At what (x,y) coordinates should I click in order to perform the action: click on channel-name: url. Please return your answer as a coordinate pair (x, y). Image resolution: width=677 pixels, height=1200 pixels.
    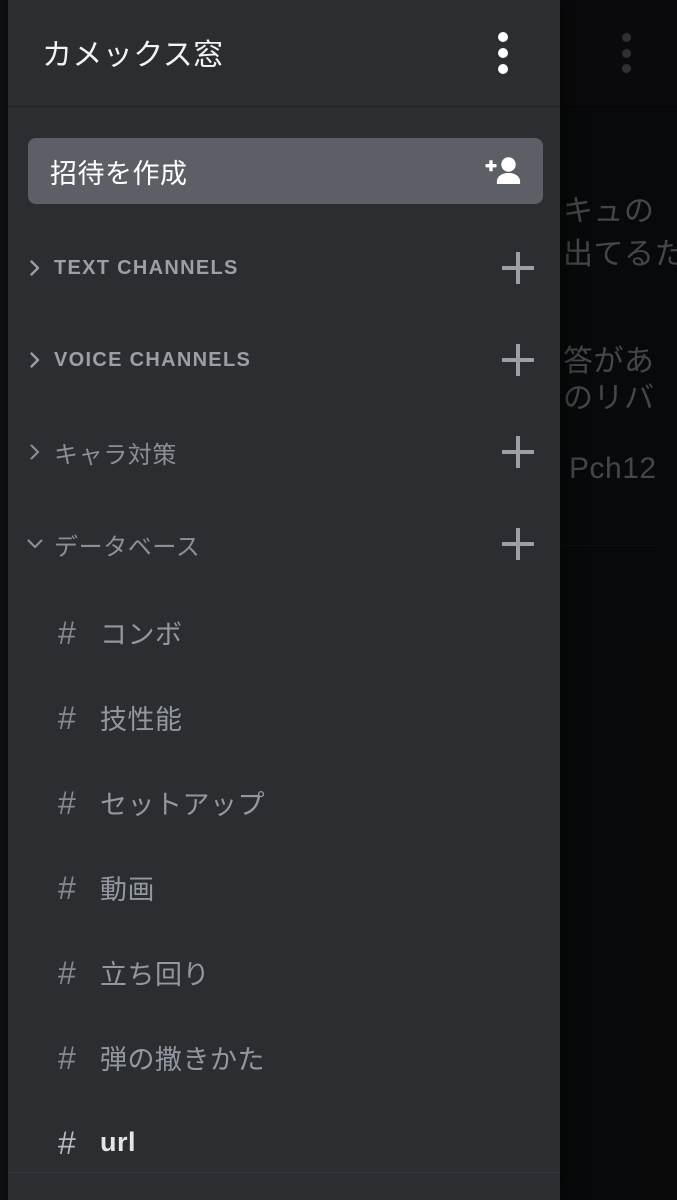
    Looking at the image, I should click on (118, 1142).